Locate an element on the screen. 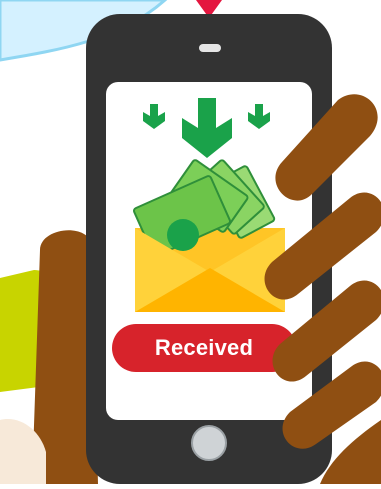  phone-speaker is located at coordinates (210, 48).